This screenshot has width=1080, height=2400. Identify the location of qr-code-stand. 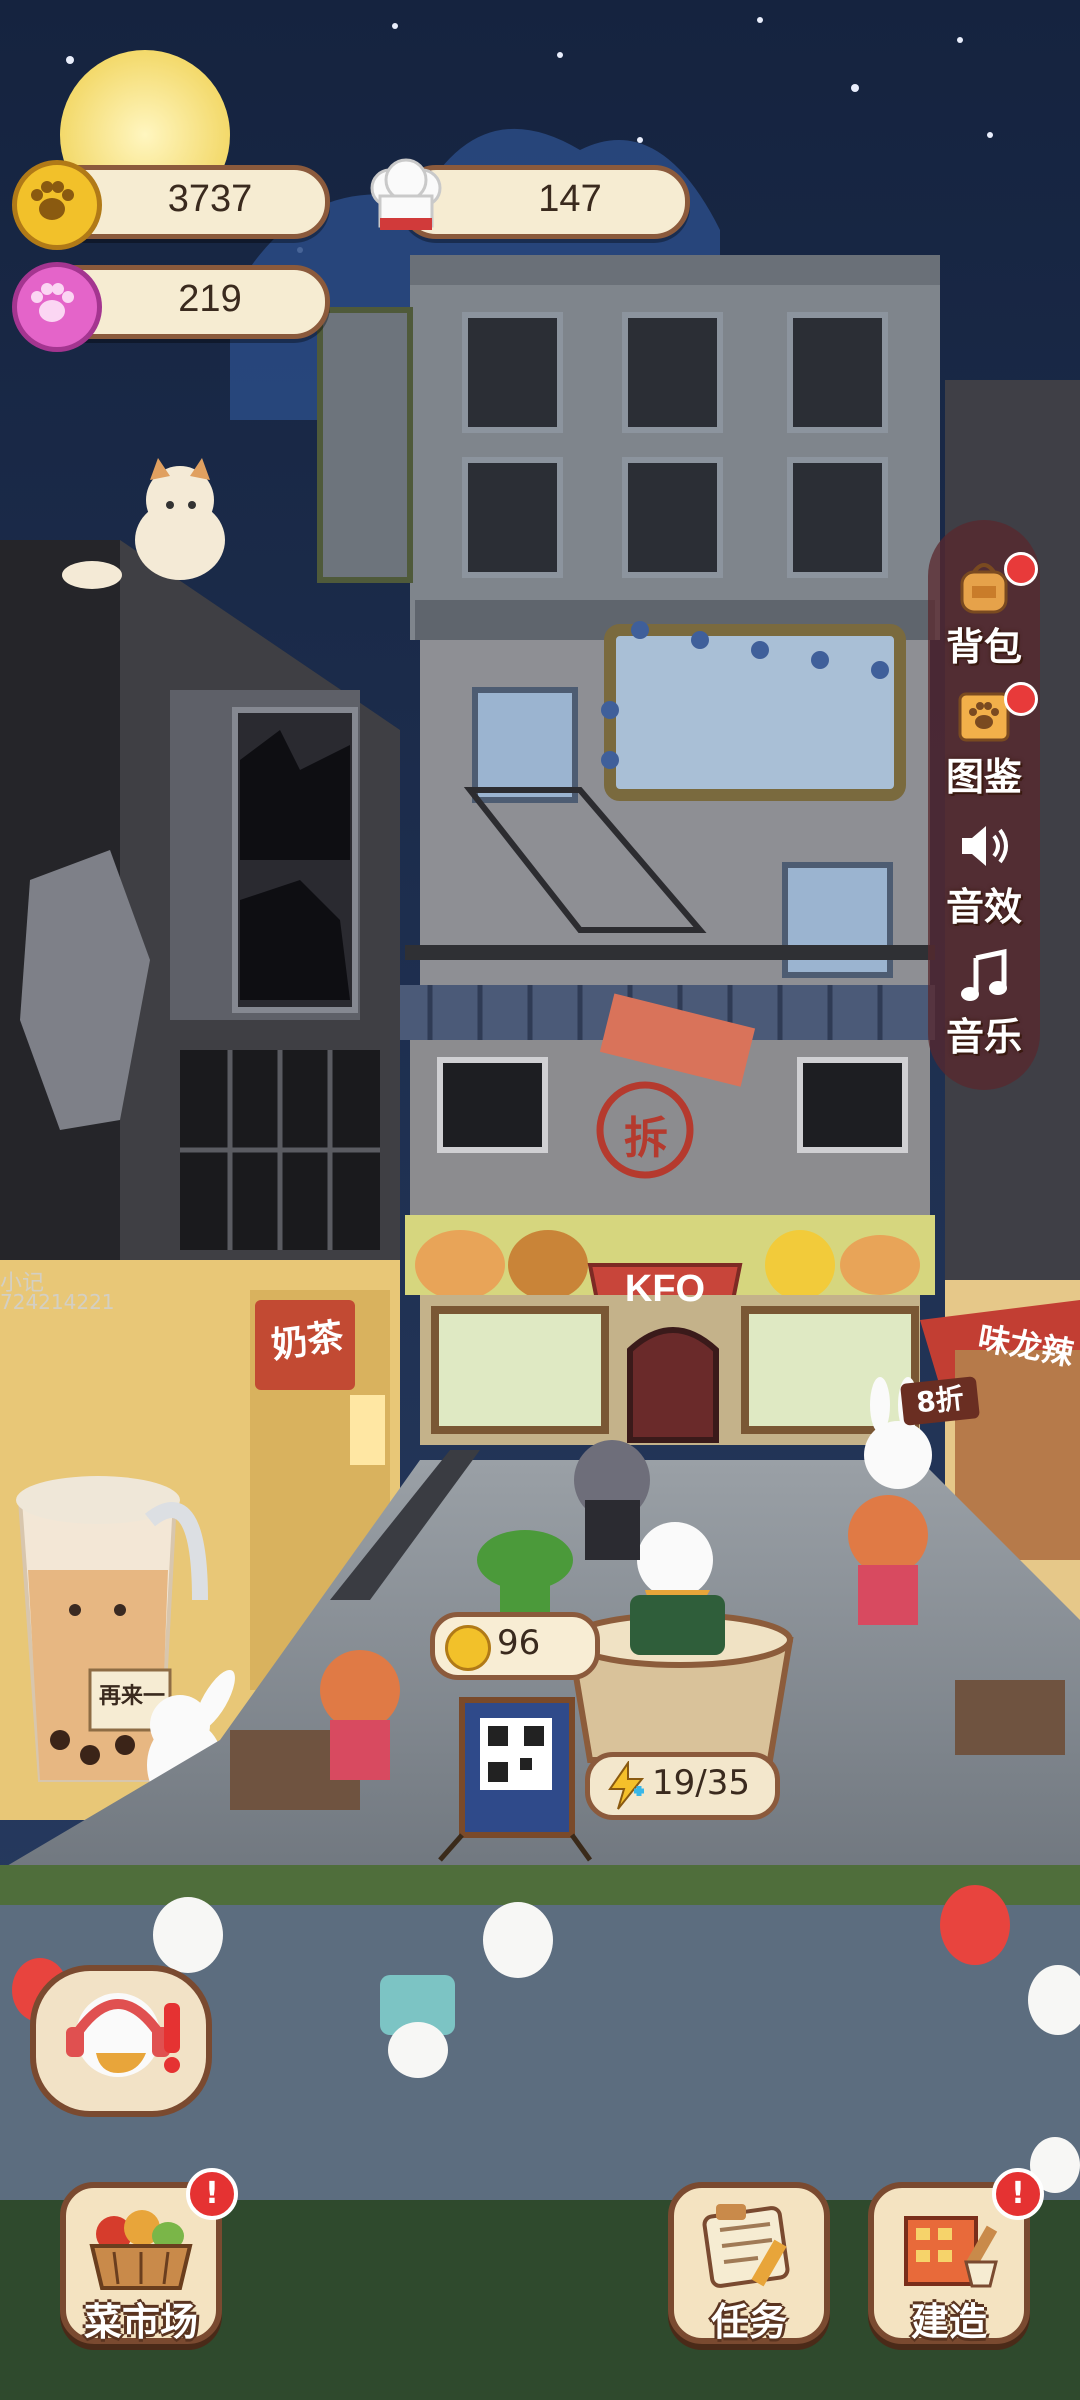
(515, 1779).